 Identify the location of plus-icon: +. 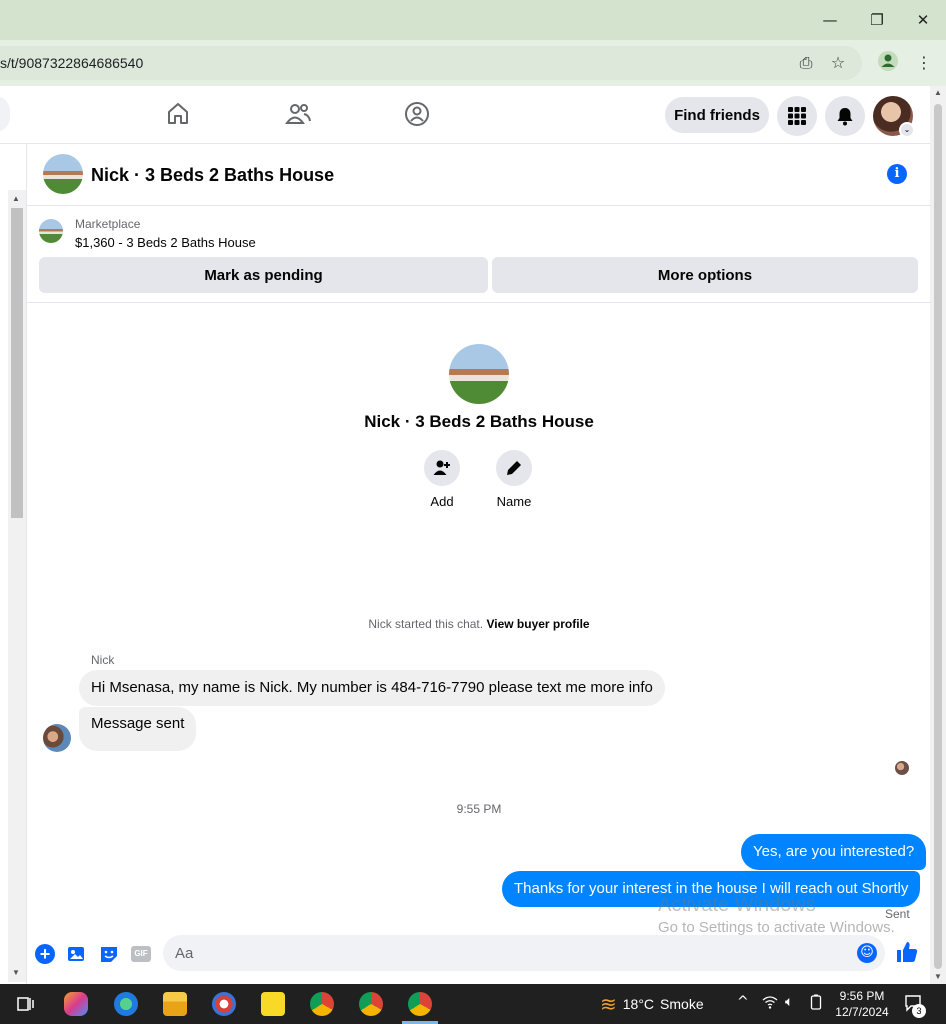
(45, 954).